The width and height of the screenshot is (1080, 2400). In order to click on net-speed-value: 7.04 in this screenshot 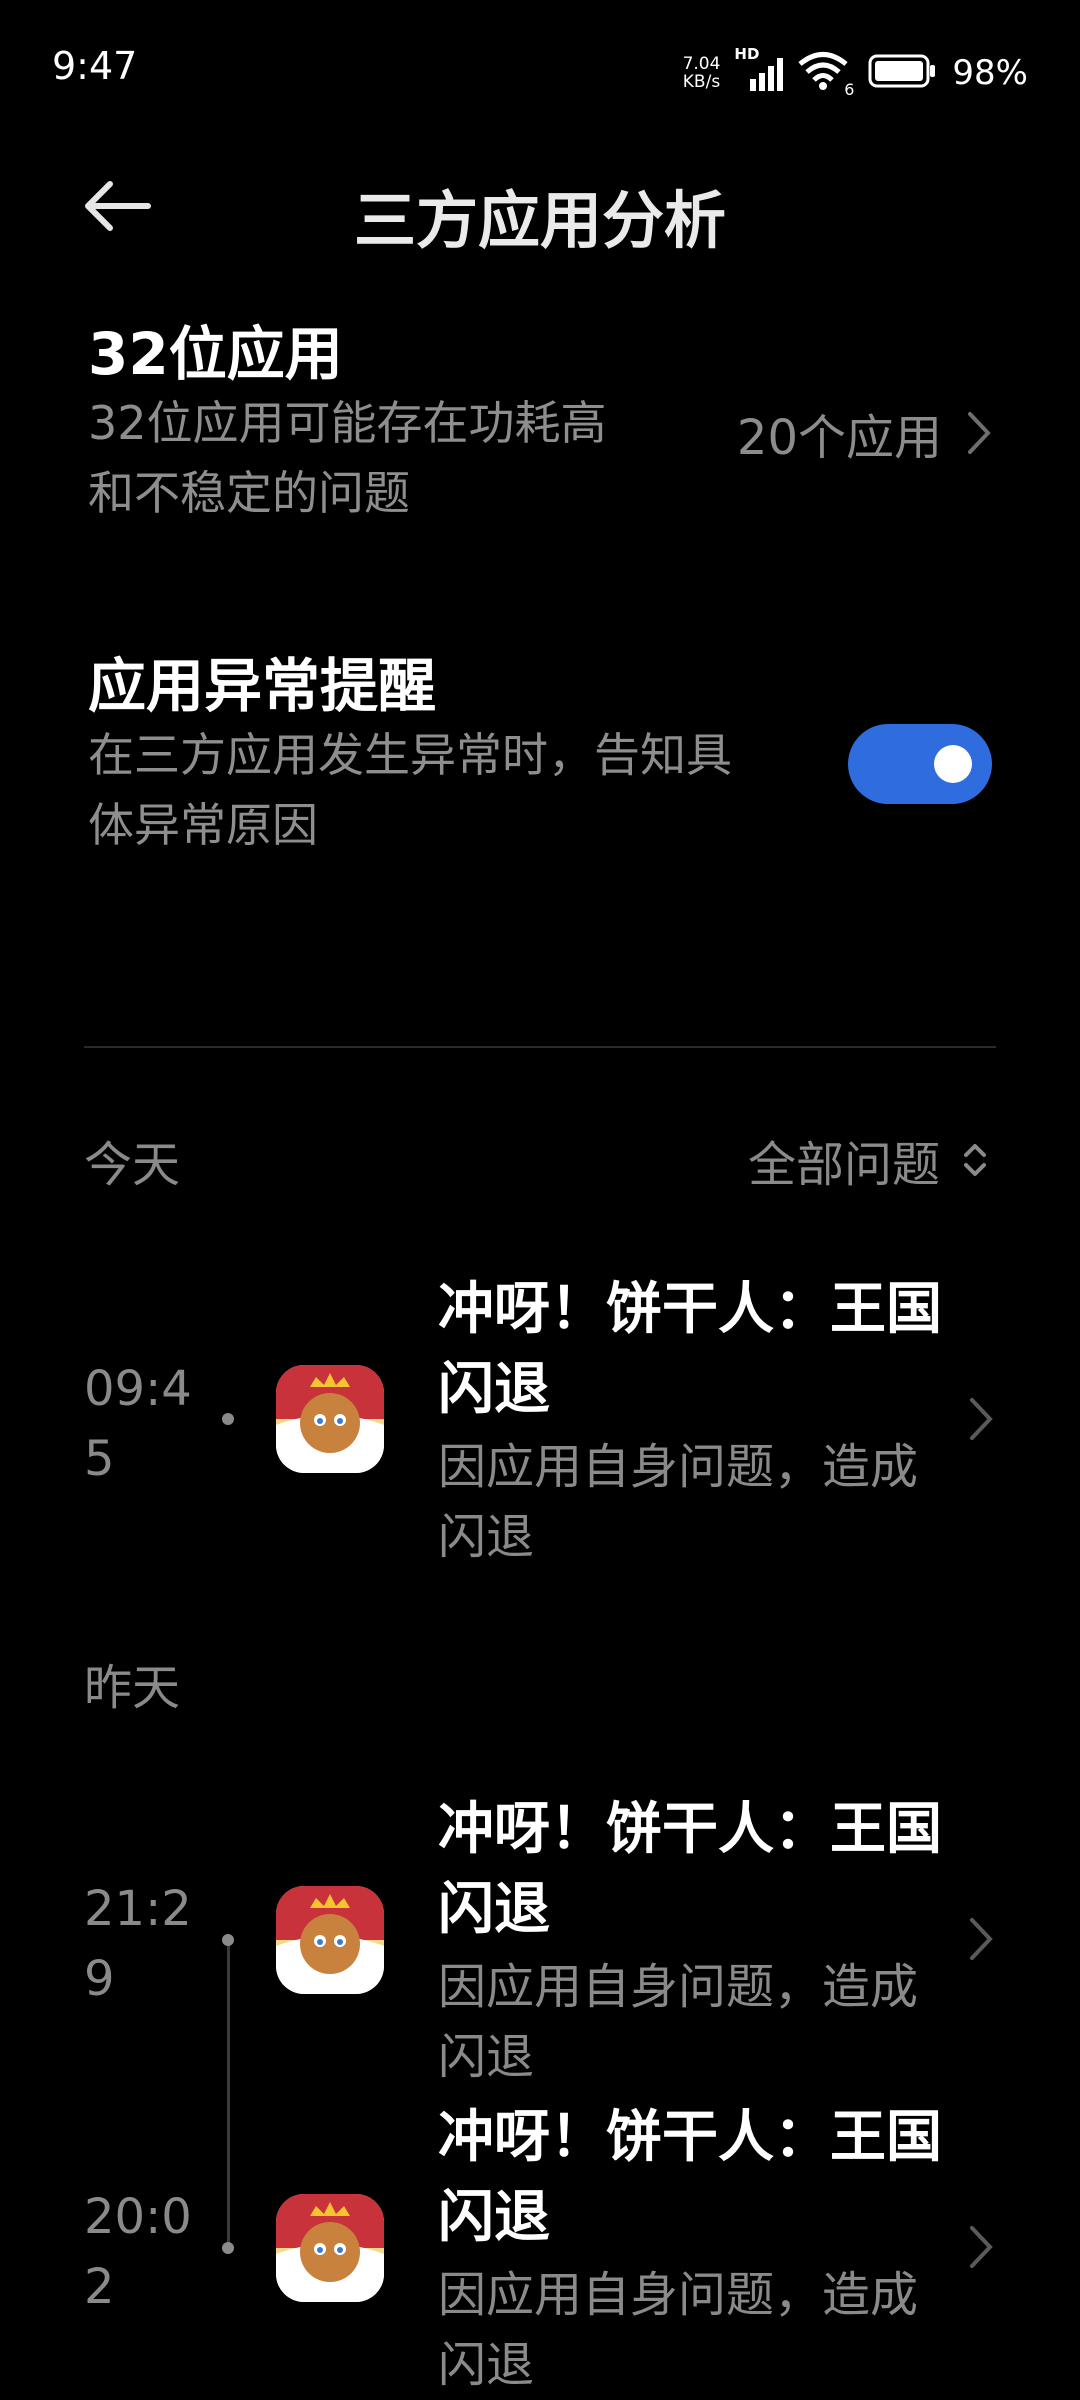, I will do `click(701, 64)`.